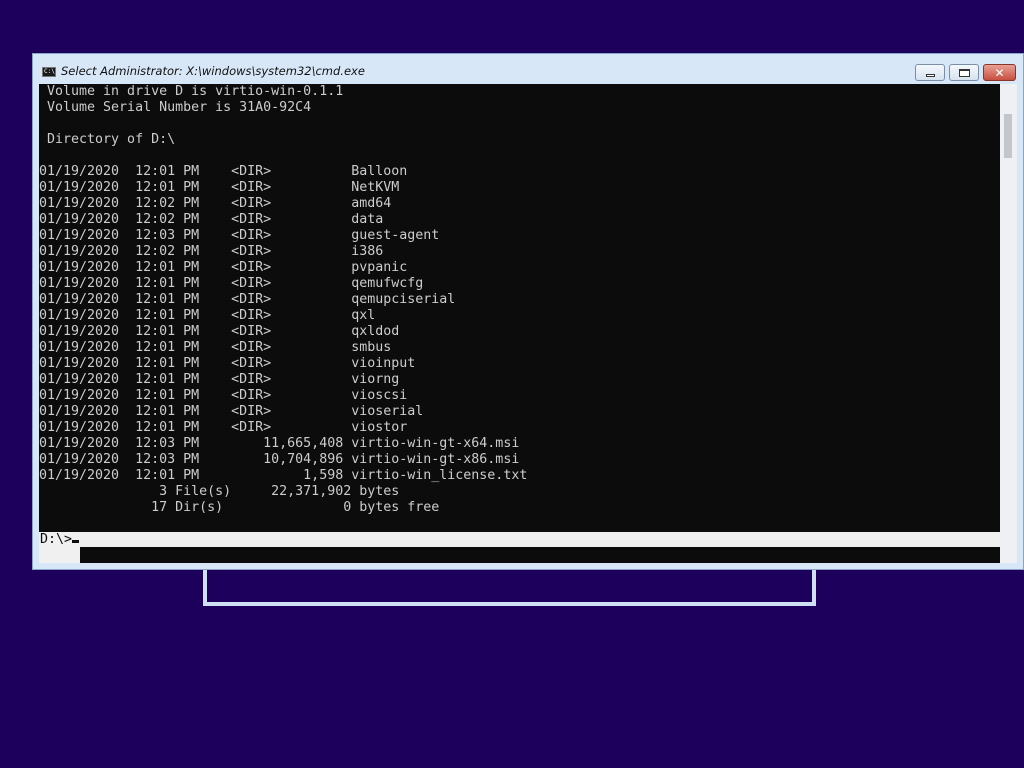  What do you see at coordinates (107, 139) in the screenshot?
I see `console-line: Directory of D:\` at bounding box center [107, 139].